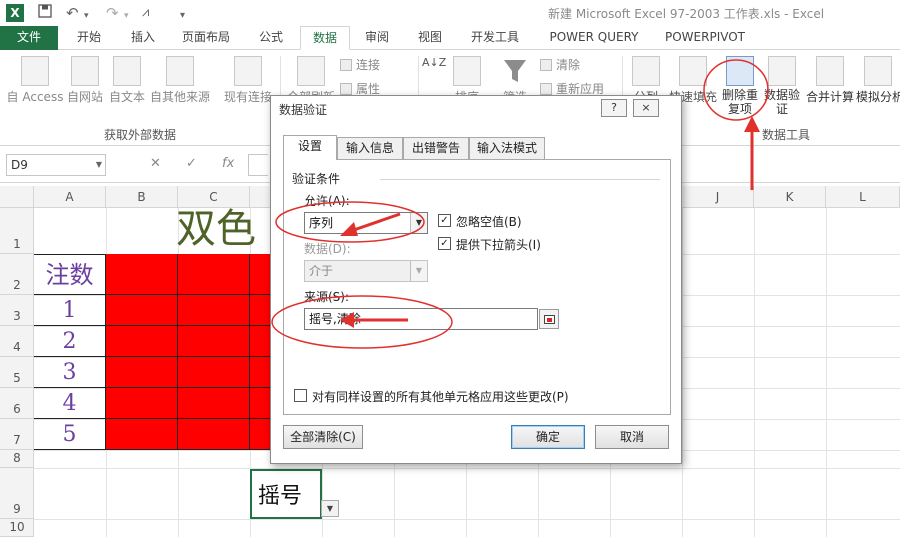 Image resolution: width=900 pixels, height=537 pixels. What do you see at coordinates (646, 71) in the screenshot?
I see `split-columns-icon` at bounding box center [646, 71].